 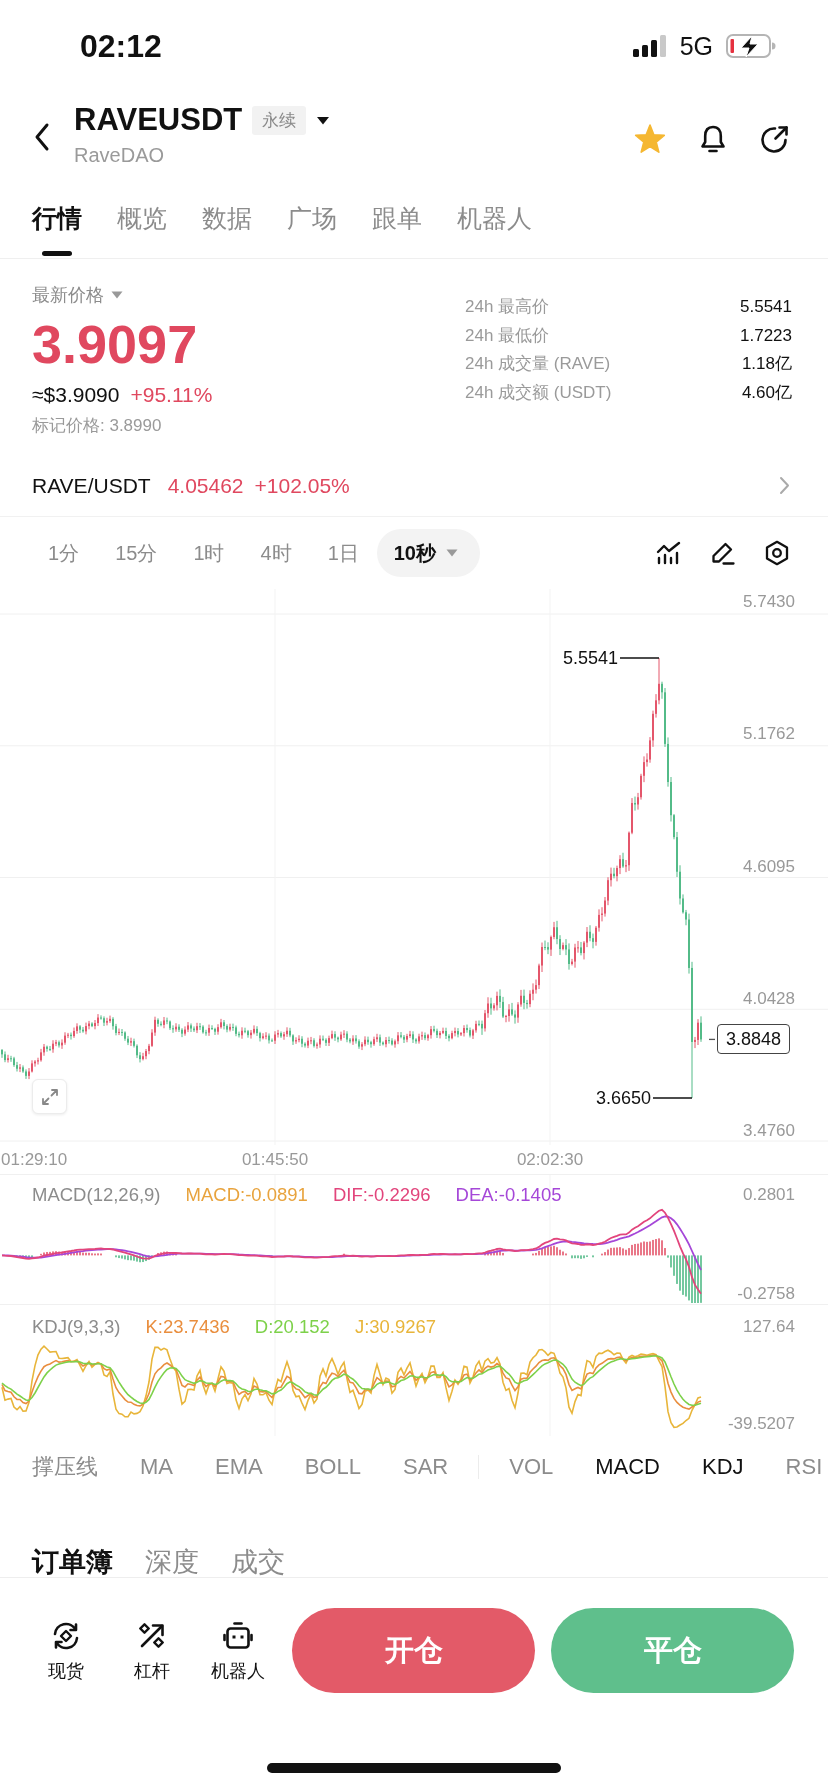 I want to click on stat-label: 24h 最高价, so click(x=507, y=307).